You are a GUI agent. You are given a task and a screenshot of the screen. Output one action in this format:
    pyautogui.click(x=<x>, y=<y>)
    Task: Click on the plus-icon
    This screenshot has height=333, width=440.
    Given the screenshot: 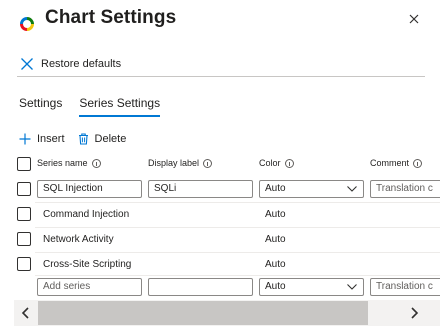 What is the action you would take?
    pyautogui.click(x=25, y=139)
    